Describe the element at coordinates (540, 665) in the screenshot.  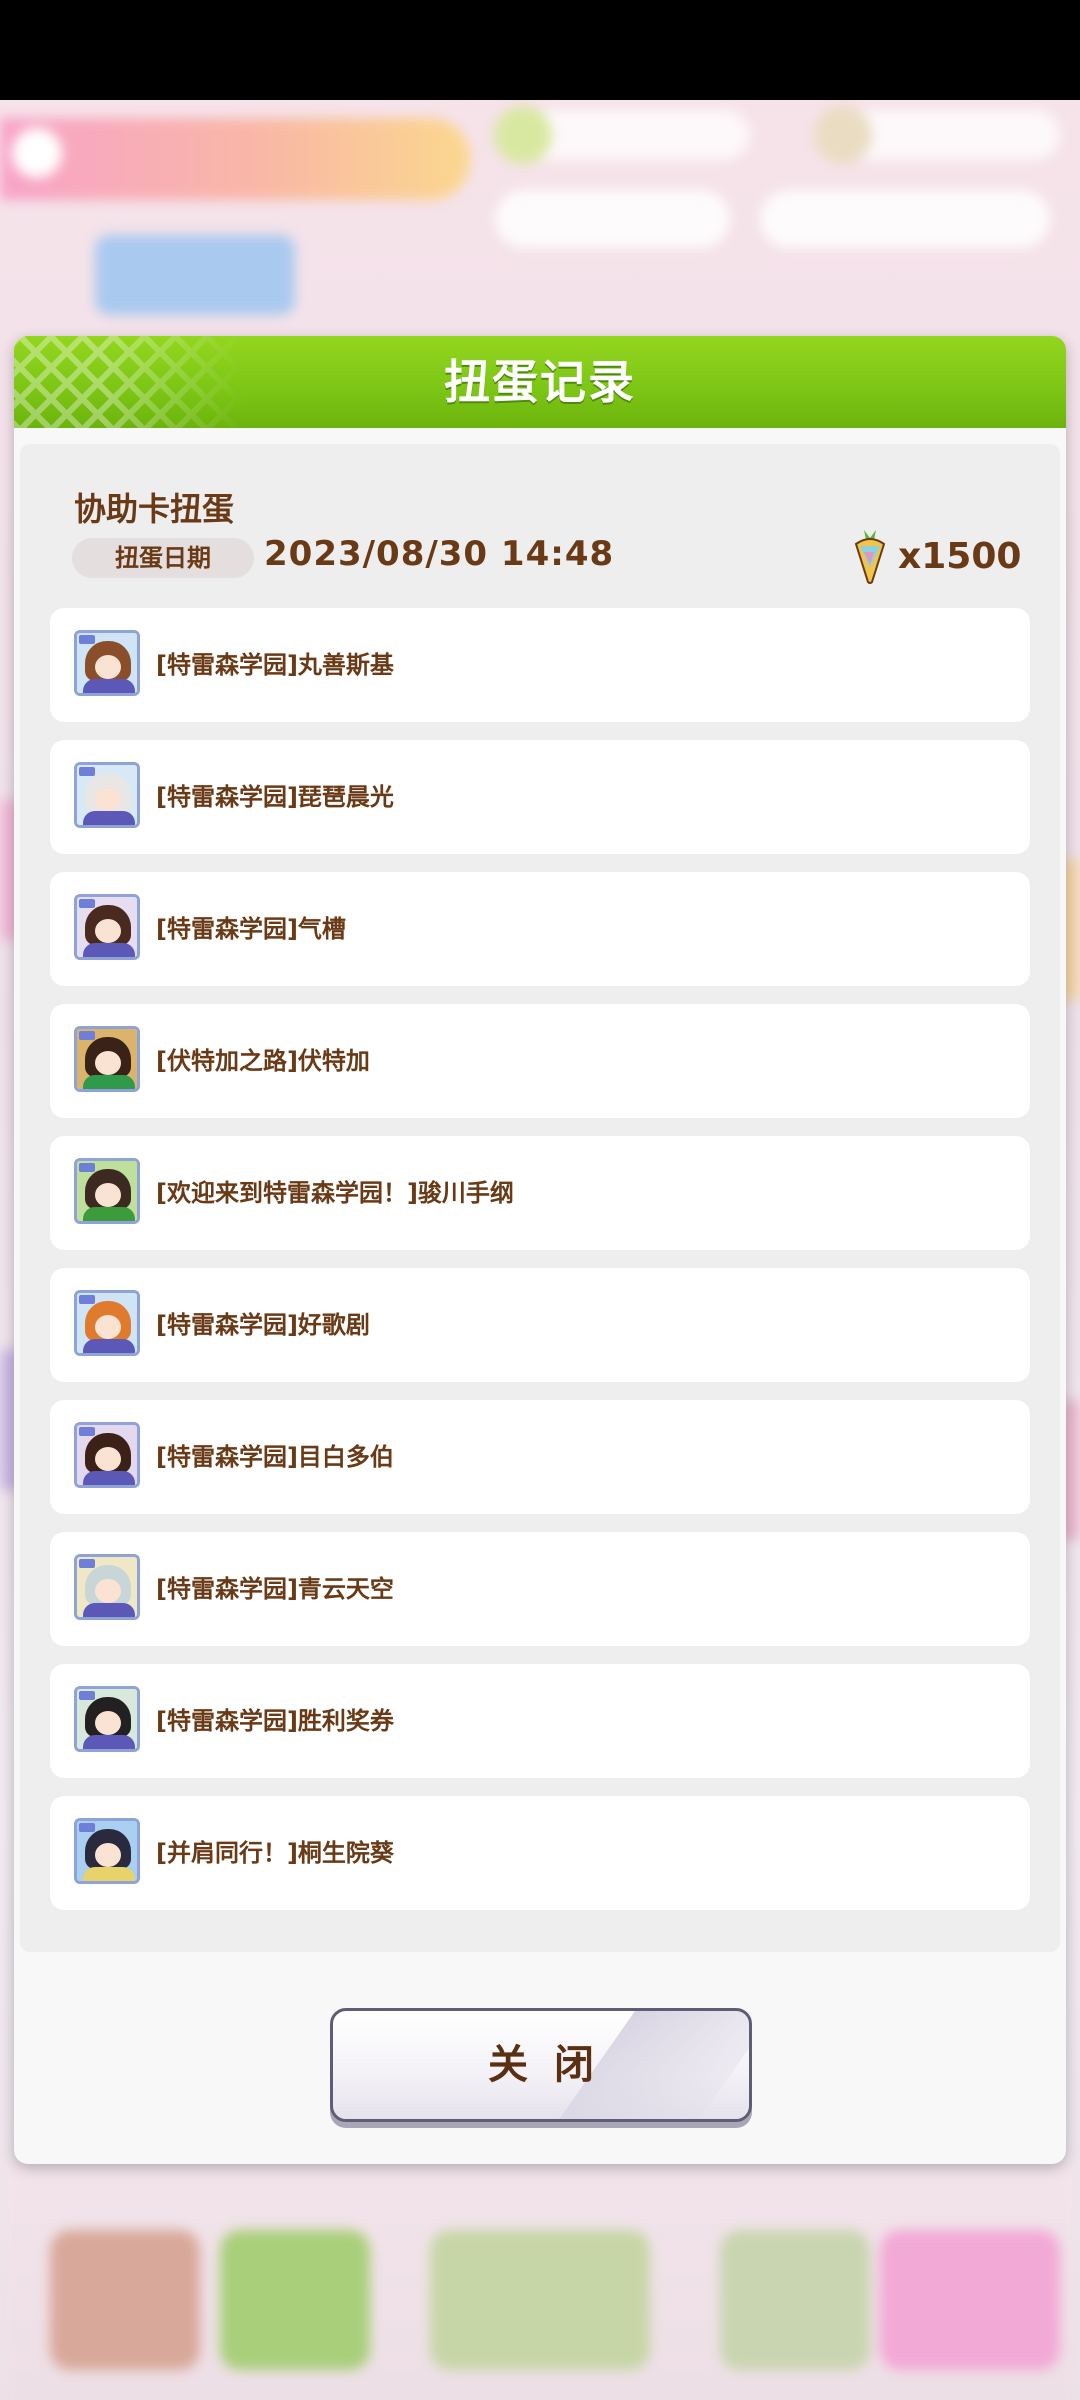
I see `result-row: [特雷森学园]丸善斯基` at that location.